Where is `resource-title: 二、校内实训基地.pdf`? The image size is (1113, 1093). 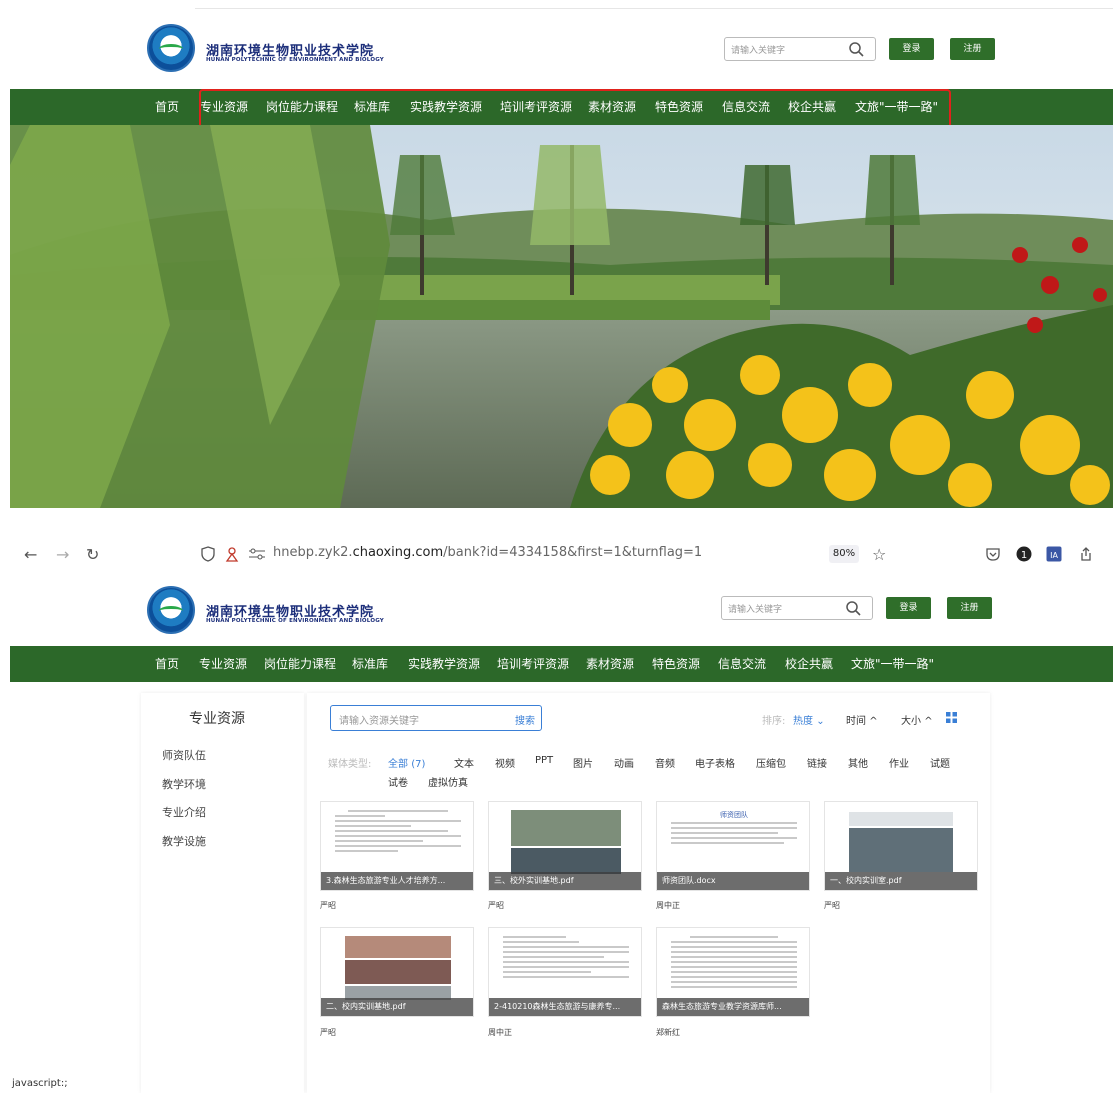
resource-title: 二、校内实训基地.pdf is located at coordinates (397, 1007).